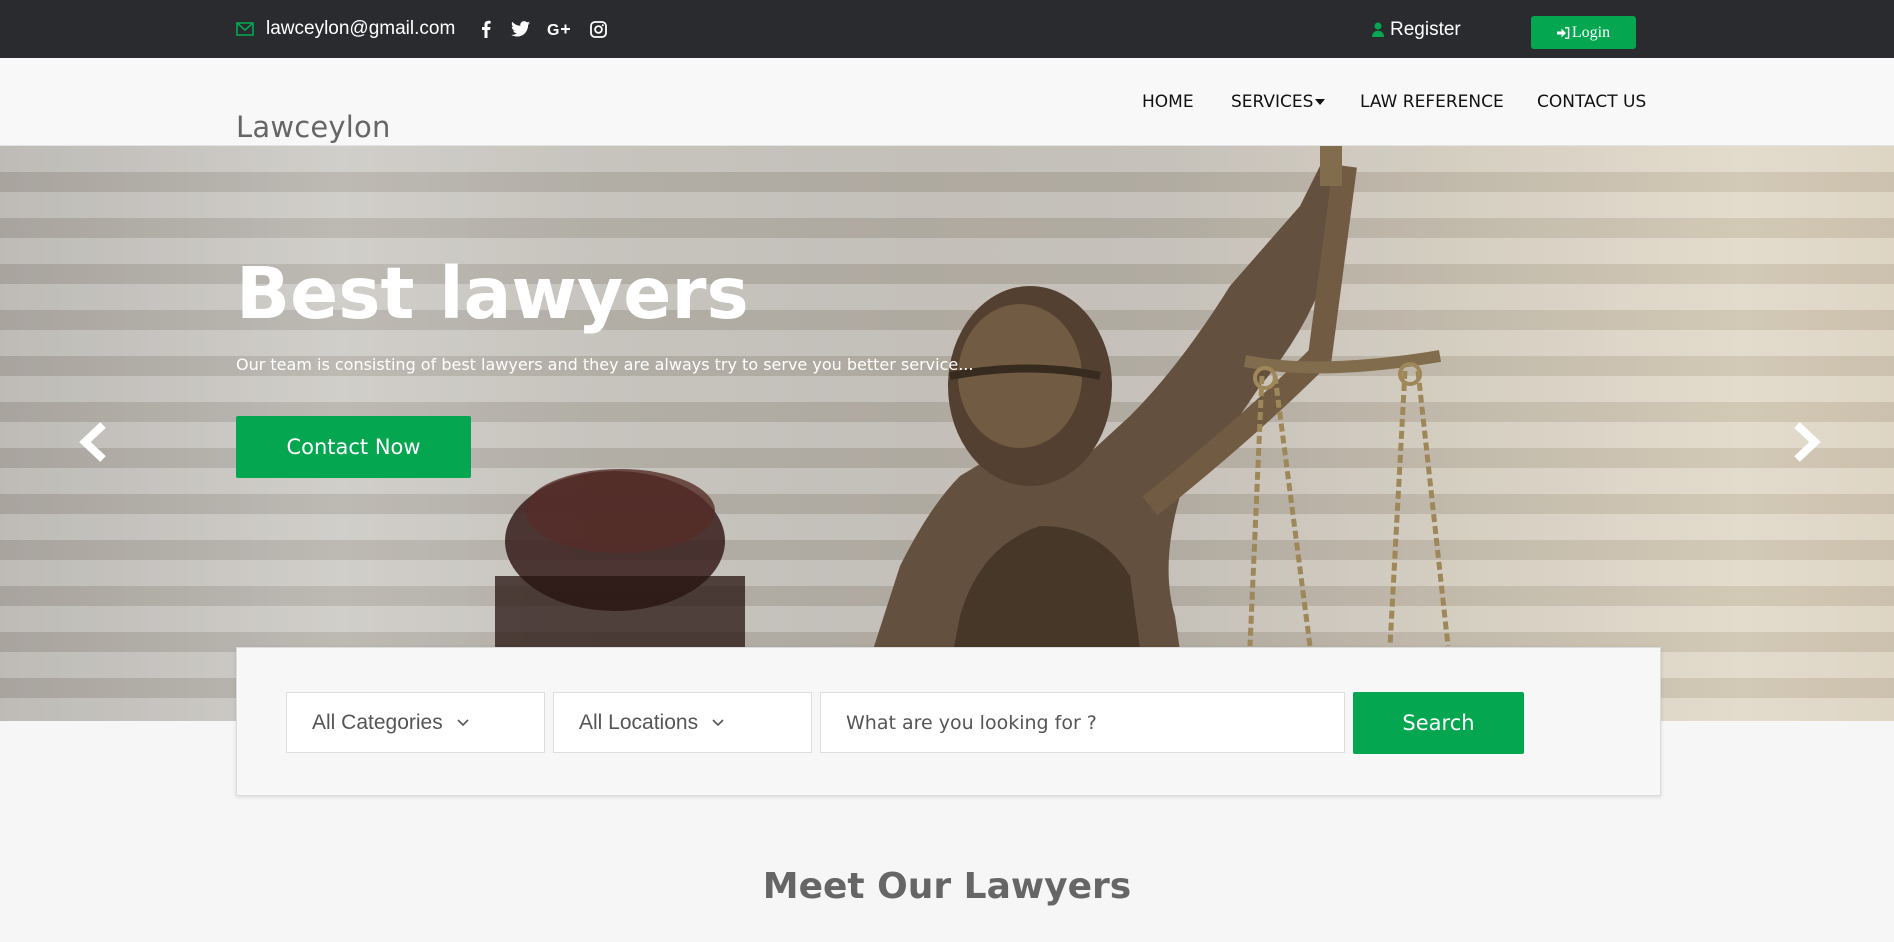 This screenshot has width=1894, height=942. What do you see at coordinates (520, 29) in the screenshot?
I see `twitter-icon` at bounding box center [520, 29].